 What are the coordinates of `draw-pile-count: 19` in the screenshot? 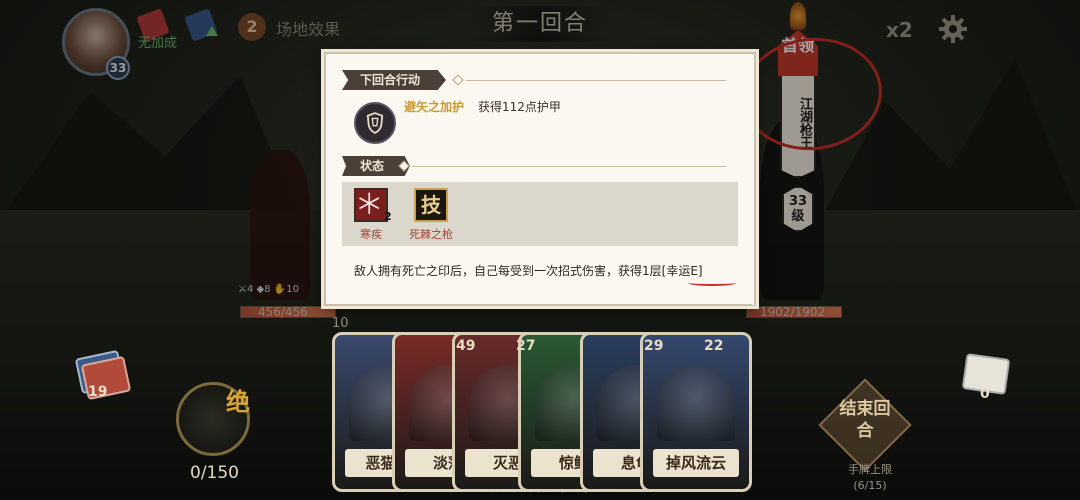 It's located at (98, 392).